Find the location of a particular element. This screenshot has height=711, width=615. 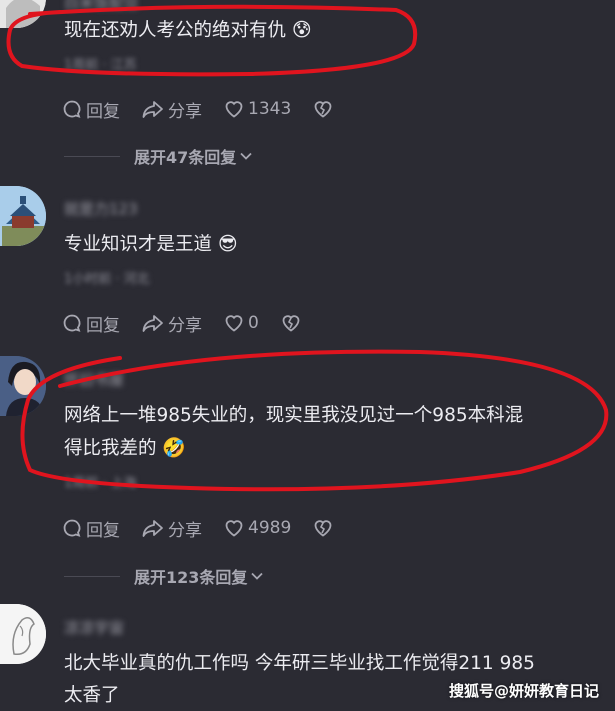

comment-meta: 1周前 · 上海 is located at coordinates (100, 483).